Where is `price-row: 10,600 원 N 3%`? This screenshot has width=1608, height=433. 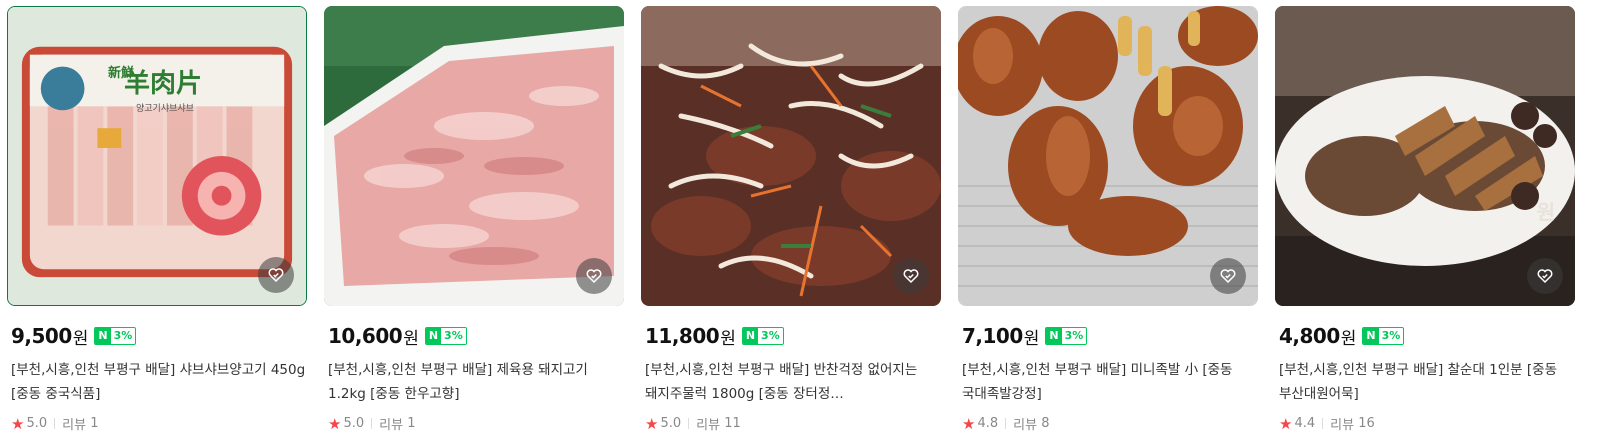
price-row: 10,600 원 N 3% is located at coordinates (474, 336).